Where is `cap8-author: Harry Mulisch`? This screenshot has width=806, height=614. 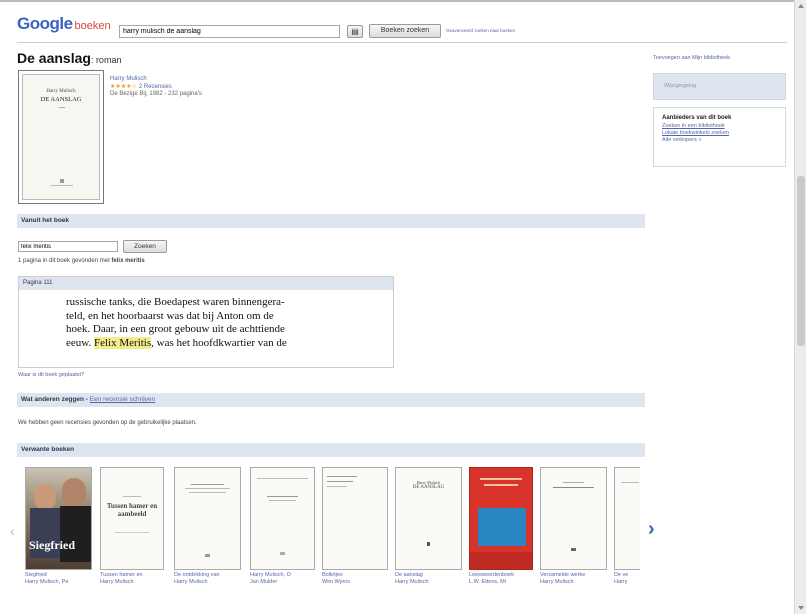 cap8-author: Harry Mulisch is located at coordinates (575, 582).